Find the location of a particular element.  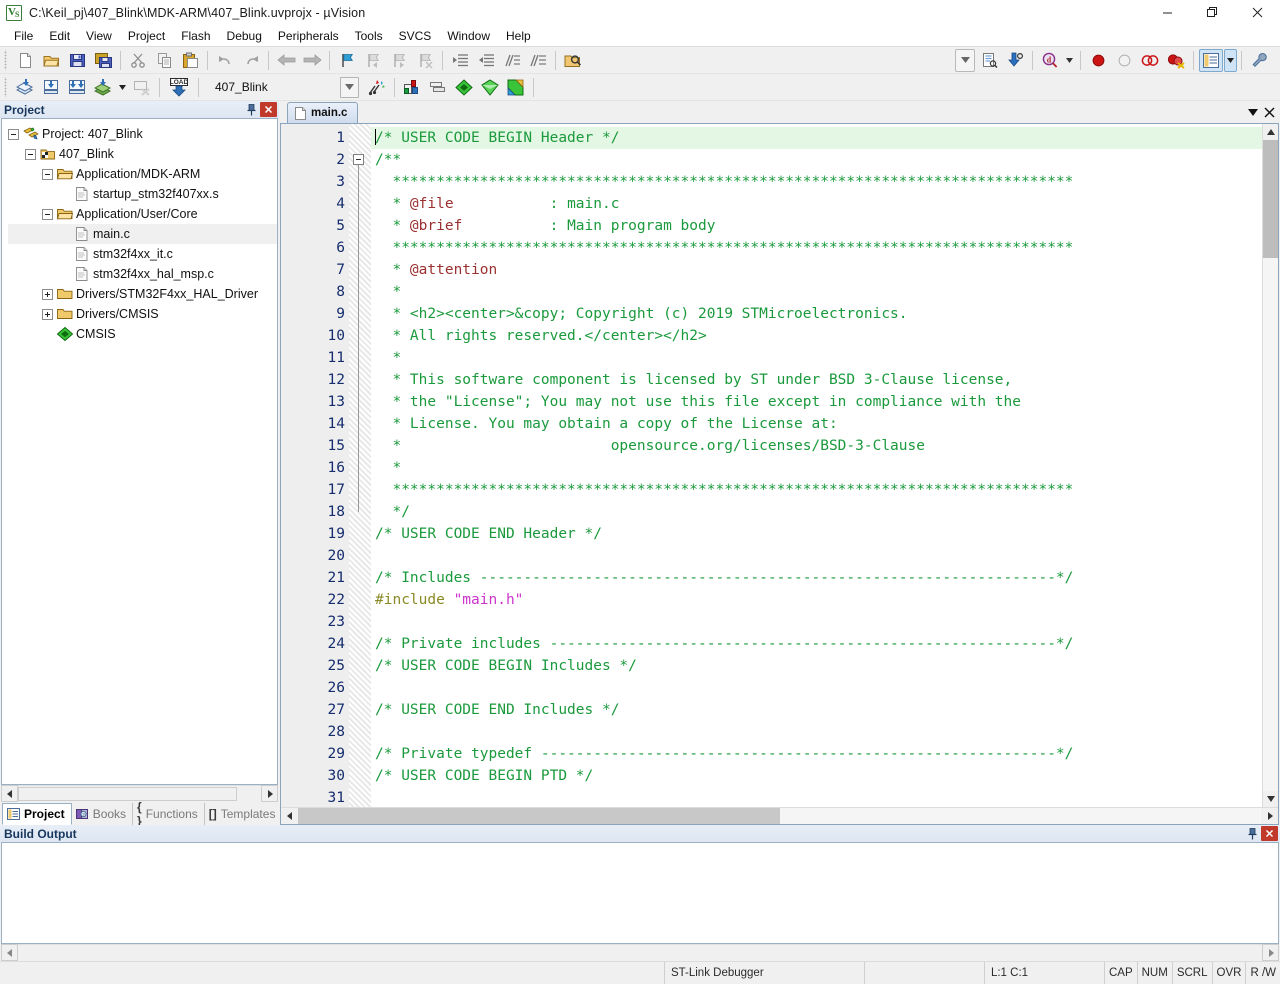

target-selector-dropdown-icon is located at coordinates (349, 87).